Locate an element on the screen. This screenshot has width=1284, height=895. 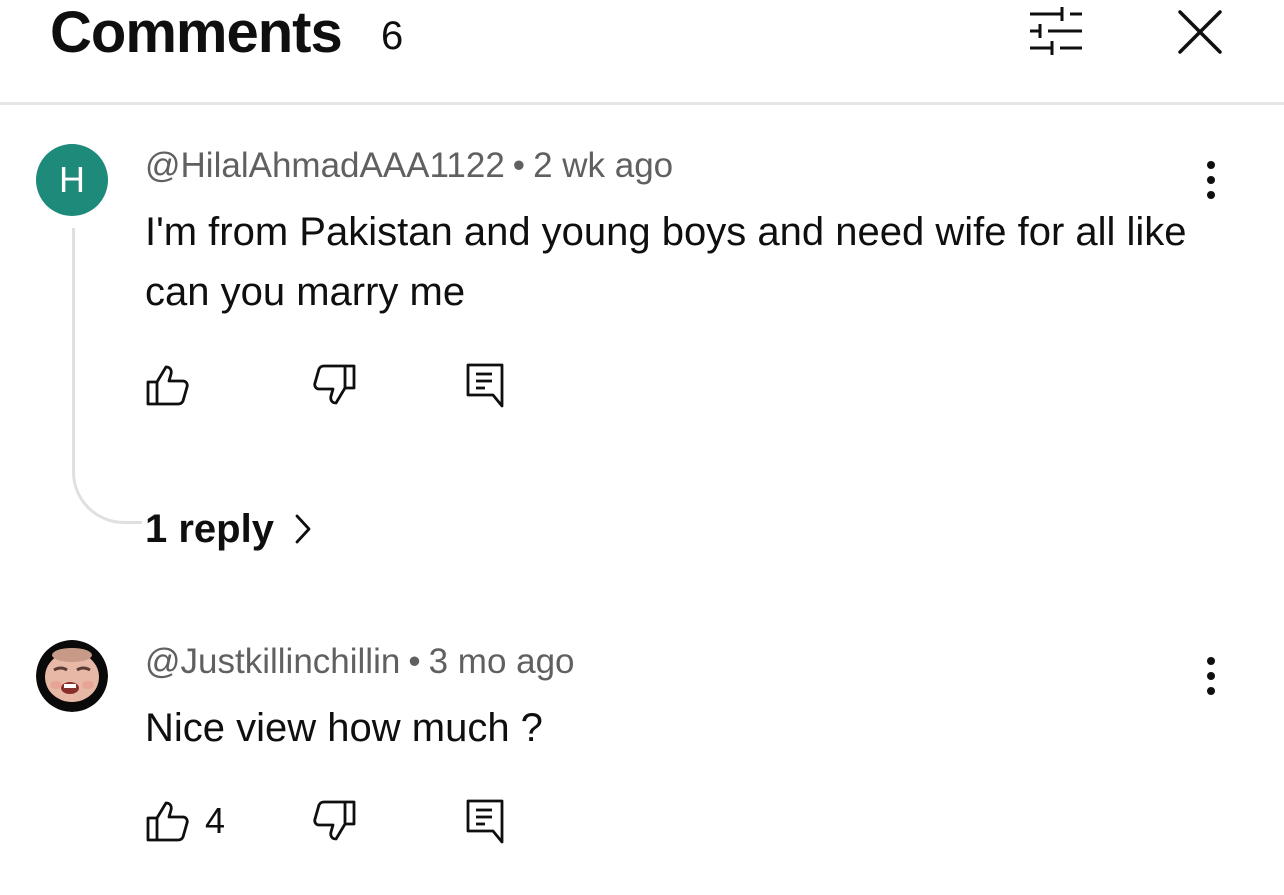
like-button: 4 is located at coordinates (185, 821).